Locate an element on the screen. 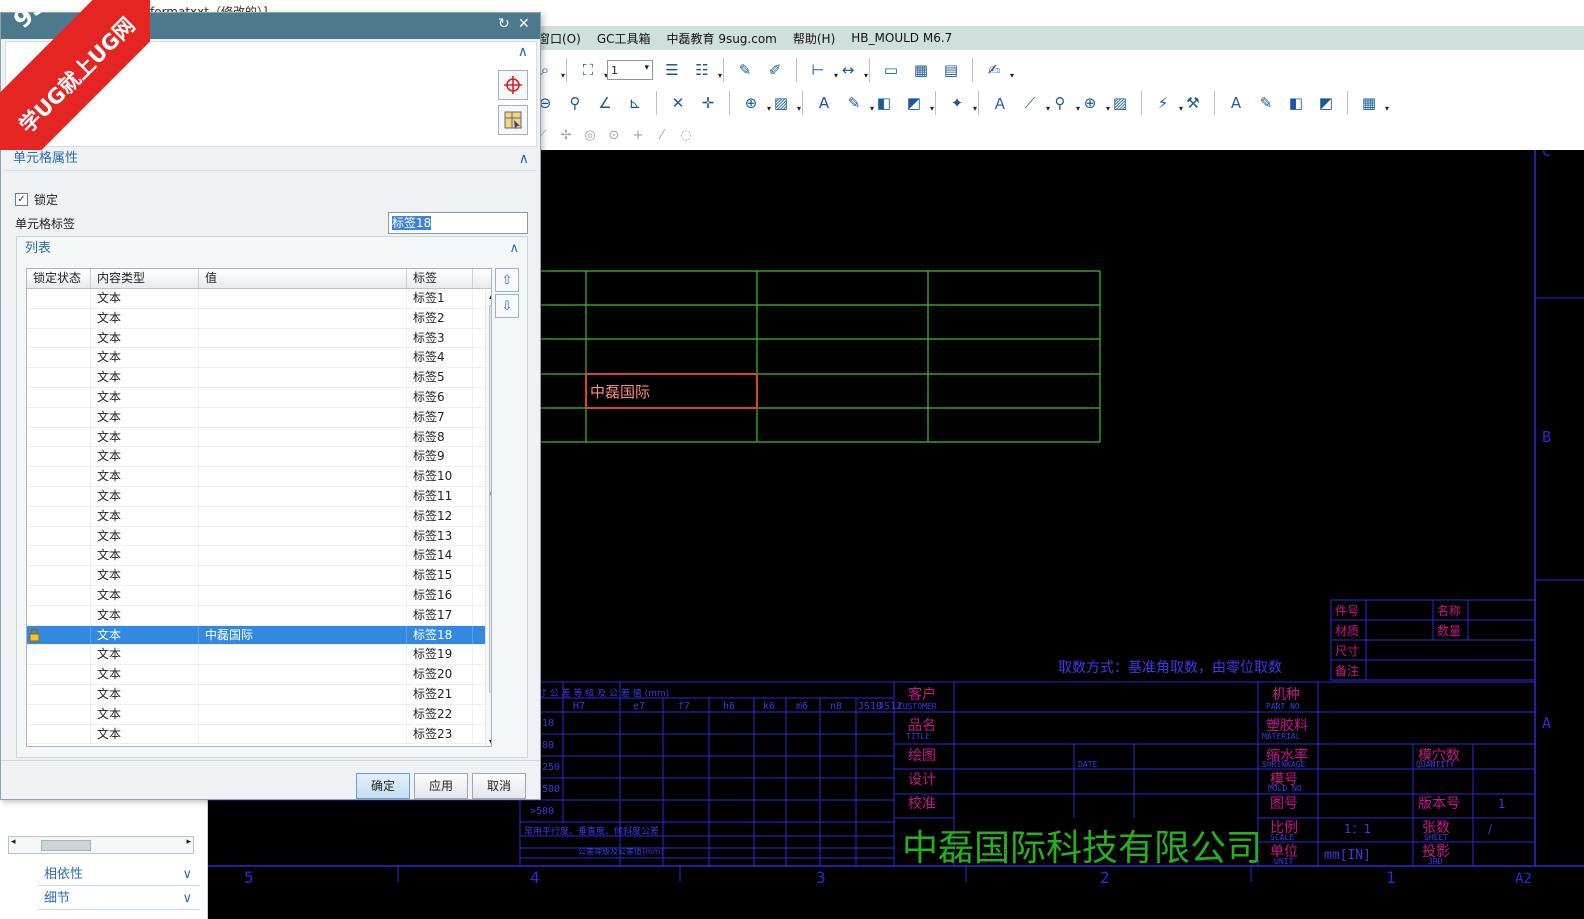 The image size is (1584, 919). navigator-hscroll: ◂ ▸ is located at coordinates (101, 845).